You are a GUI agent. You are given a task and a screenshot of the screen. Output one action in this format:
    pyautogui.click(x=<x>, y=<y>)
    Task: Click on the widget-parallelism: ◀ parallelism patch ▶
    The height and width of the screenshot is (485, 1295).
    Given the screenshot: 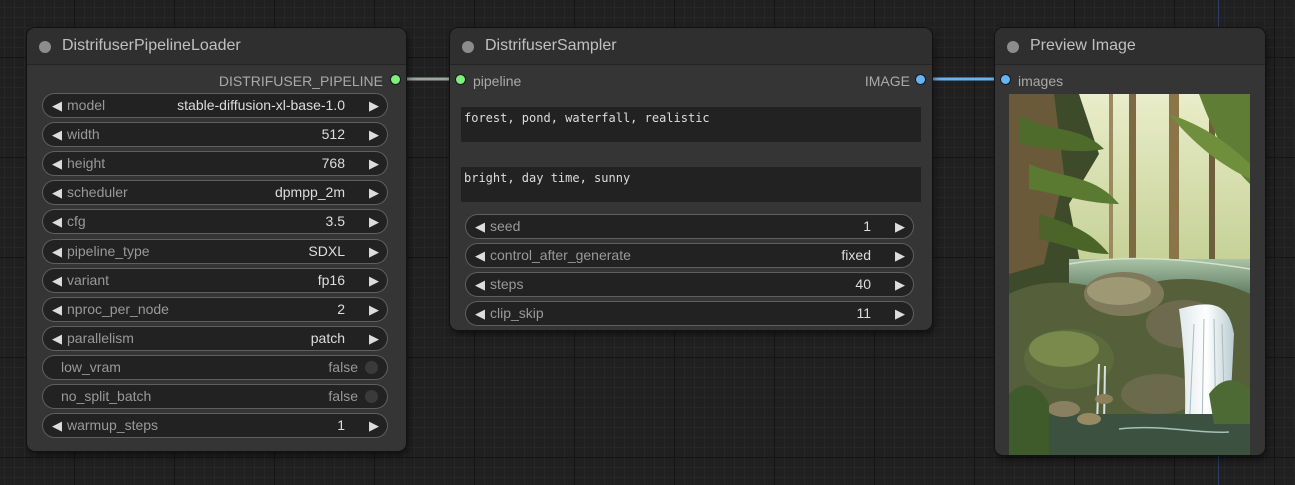 What is the action you would take?
    pyautogui.click(x=215, y=338)
    